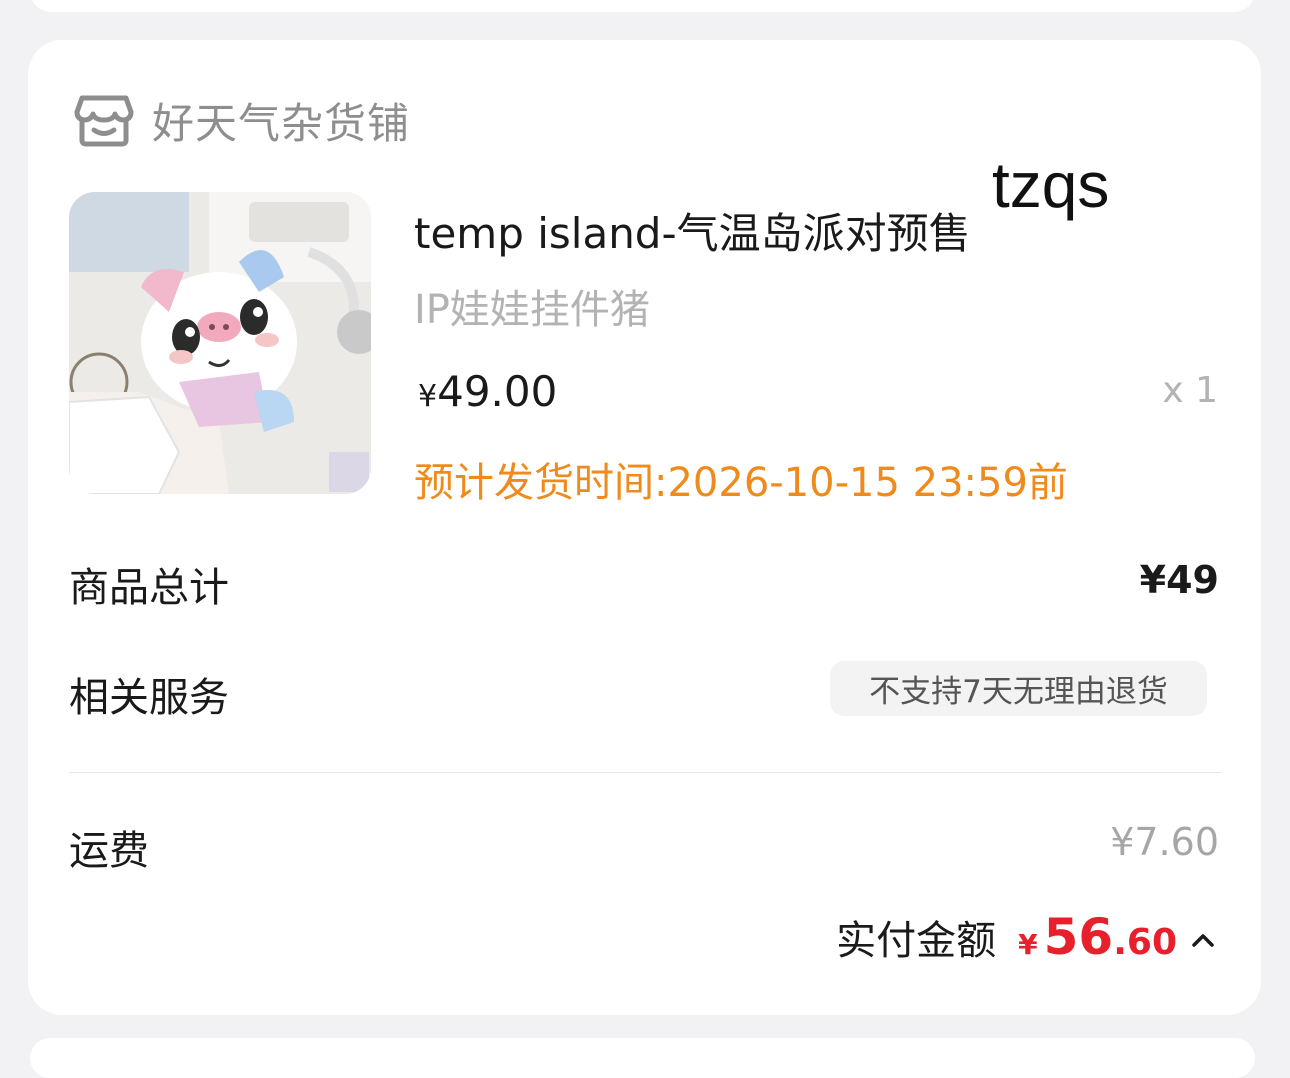 This screenshot has width=1290, height=1078. Describe the element at coordinates (497, 391) in the screenshot. I see `price-value: 49.00` at that location.